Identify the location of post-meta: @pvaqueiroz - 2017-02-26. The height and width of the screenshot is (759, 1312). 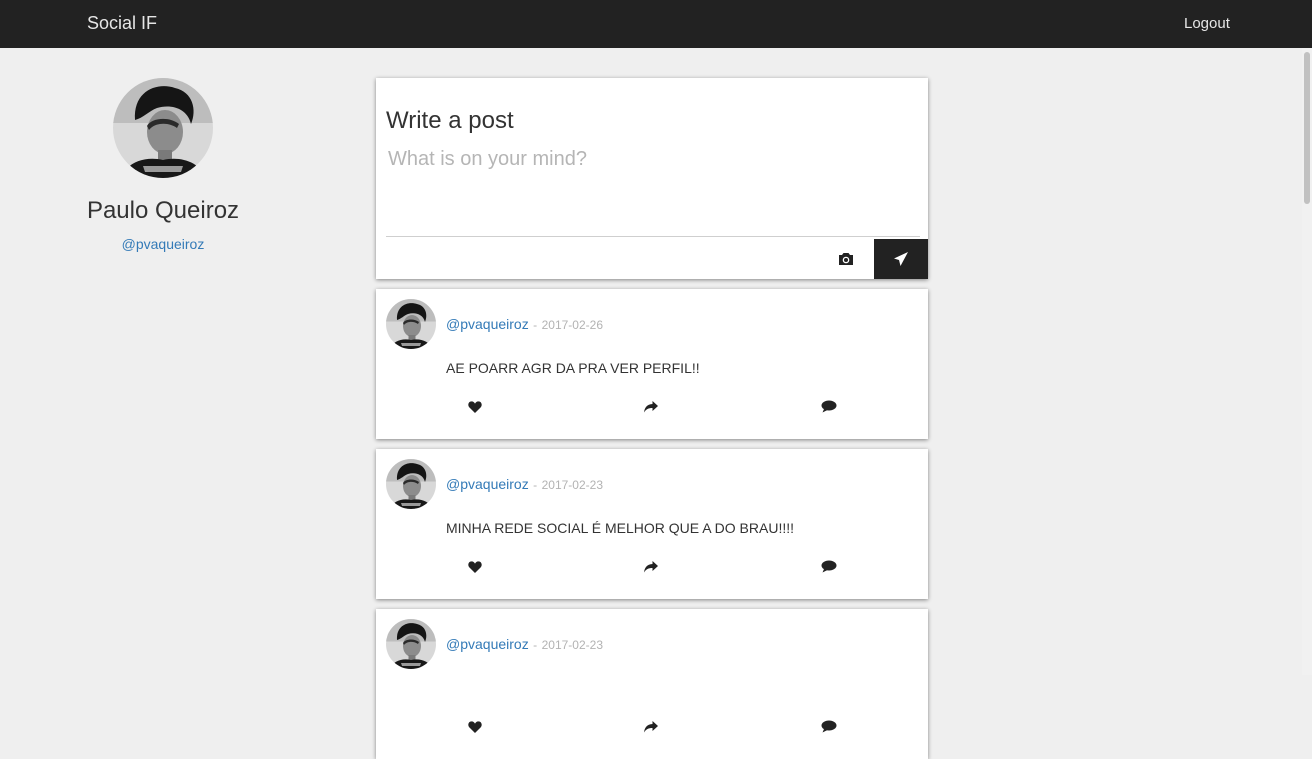
(524, 325).